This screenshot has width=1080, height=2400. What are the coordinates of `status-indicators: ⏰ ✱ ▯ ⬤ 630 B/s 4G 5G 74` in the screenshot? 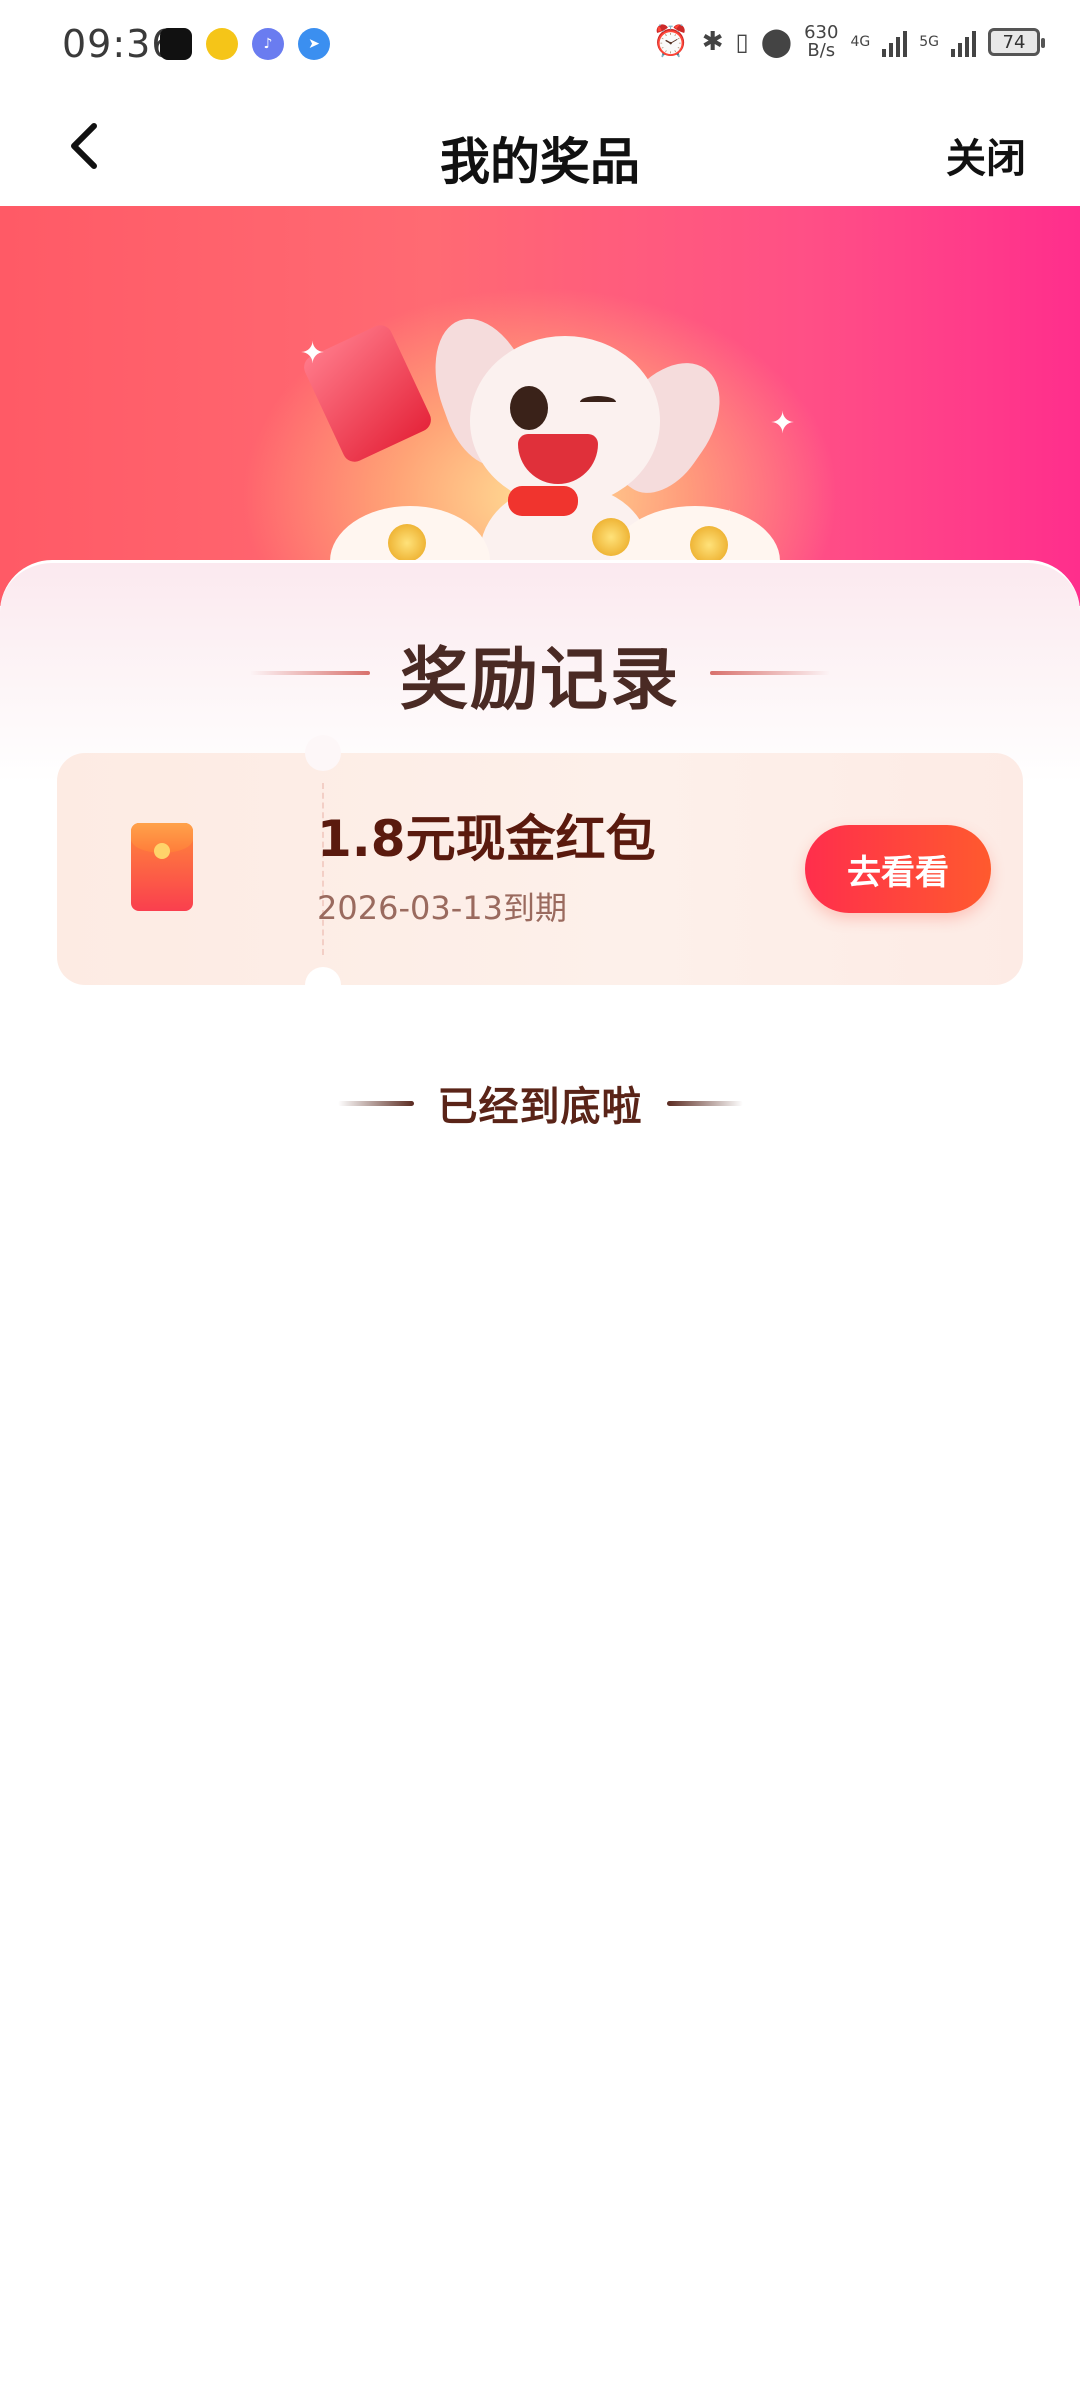 It's located at (848, 42).